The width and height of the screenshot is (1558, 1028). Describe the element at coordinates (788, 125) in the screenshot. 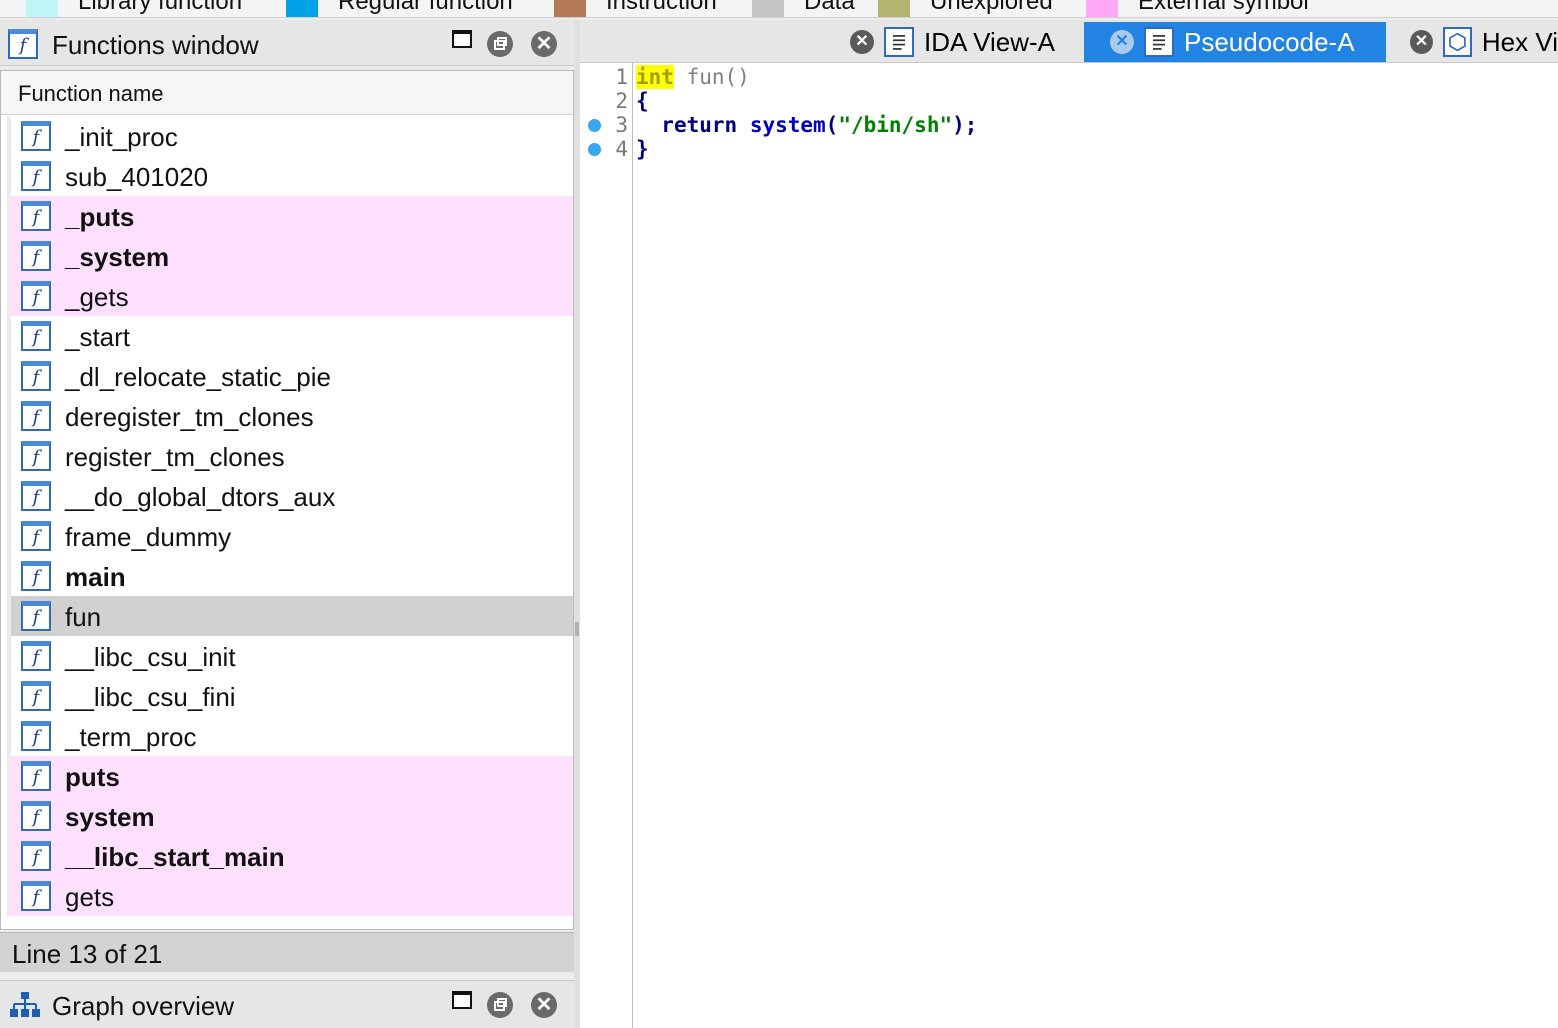

I see `called-function: system` at that location.